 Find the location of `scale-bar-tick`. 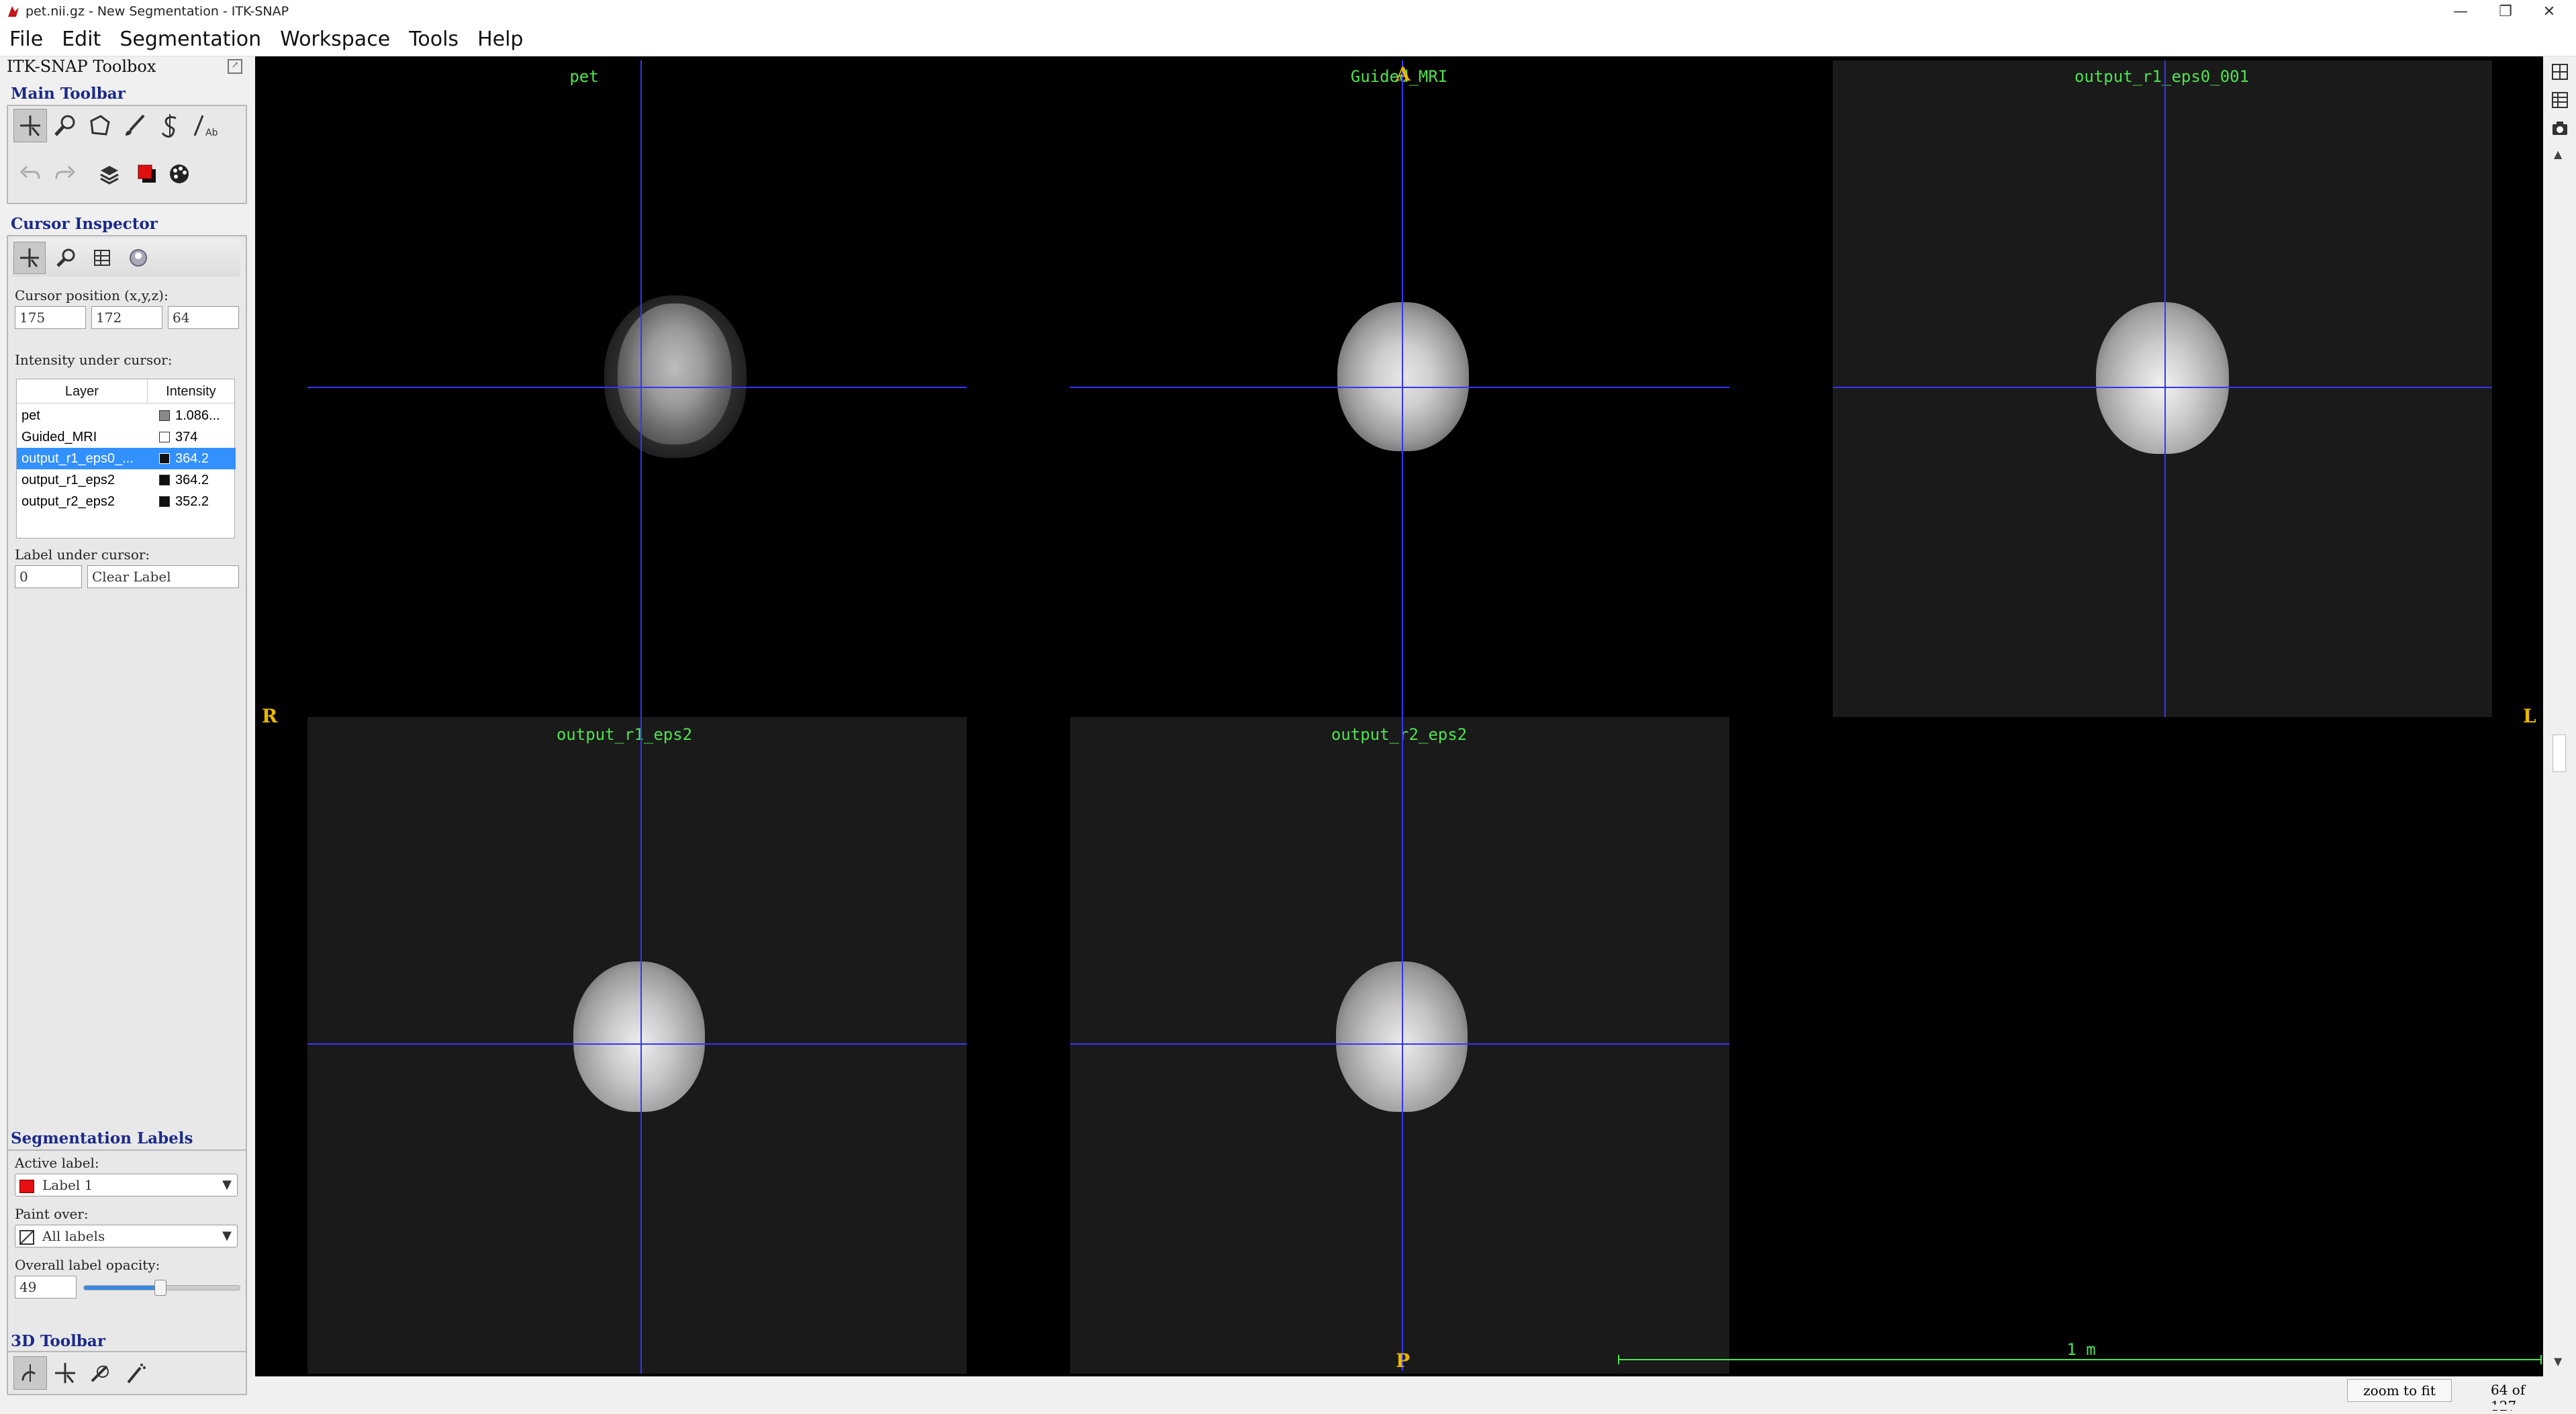

scale-bar-tick is located at coordinates (1618, 1359).